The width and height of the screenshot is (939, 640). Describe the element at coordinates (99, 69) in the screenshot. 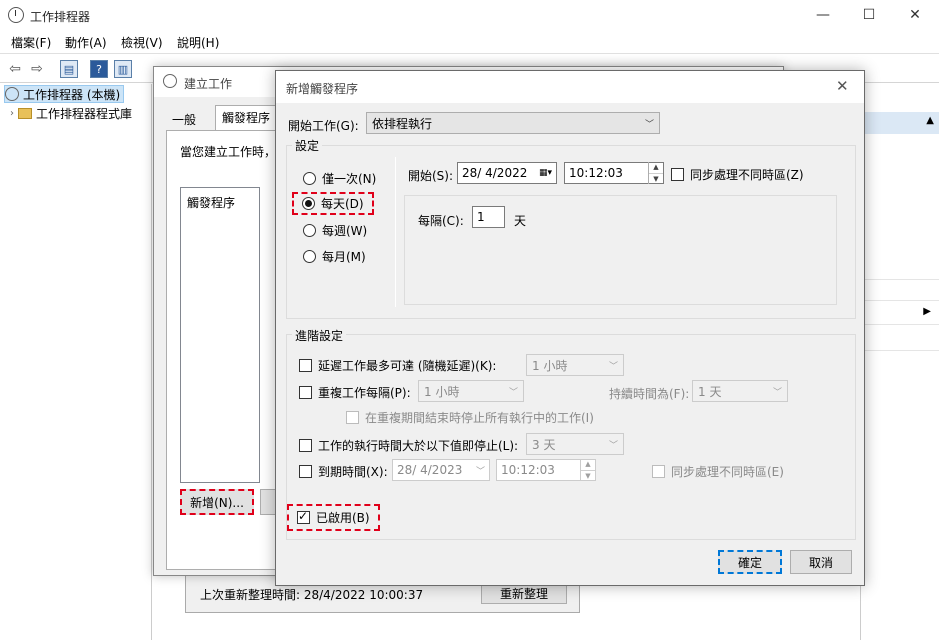

I see `help-icon: ?` at that location.